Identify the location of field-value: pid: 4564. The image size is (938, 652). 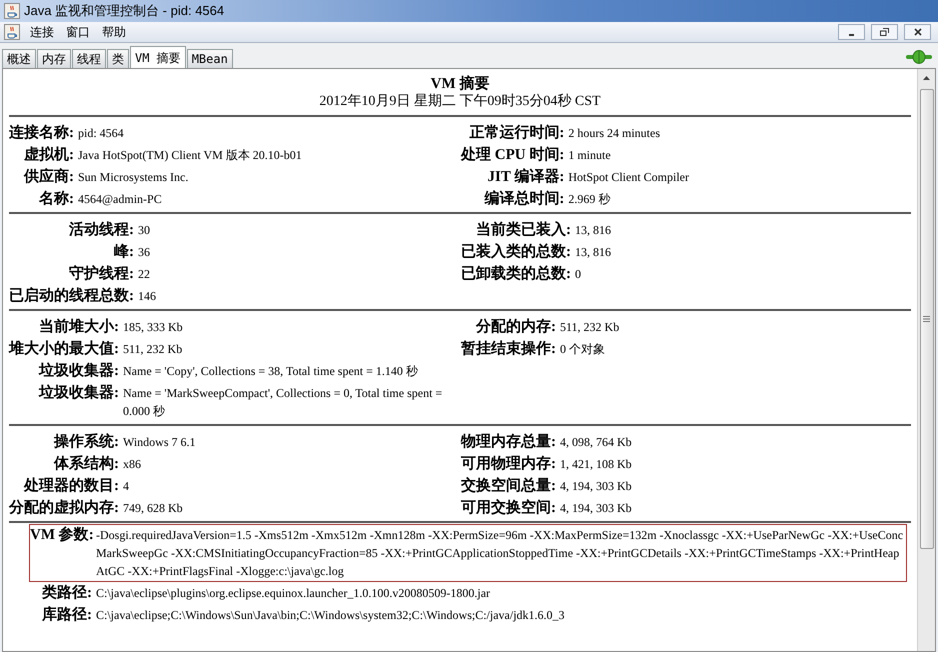
(101, 133).